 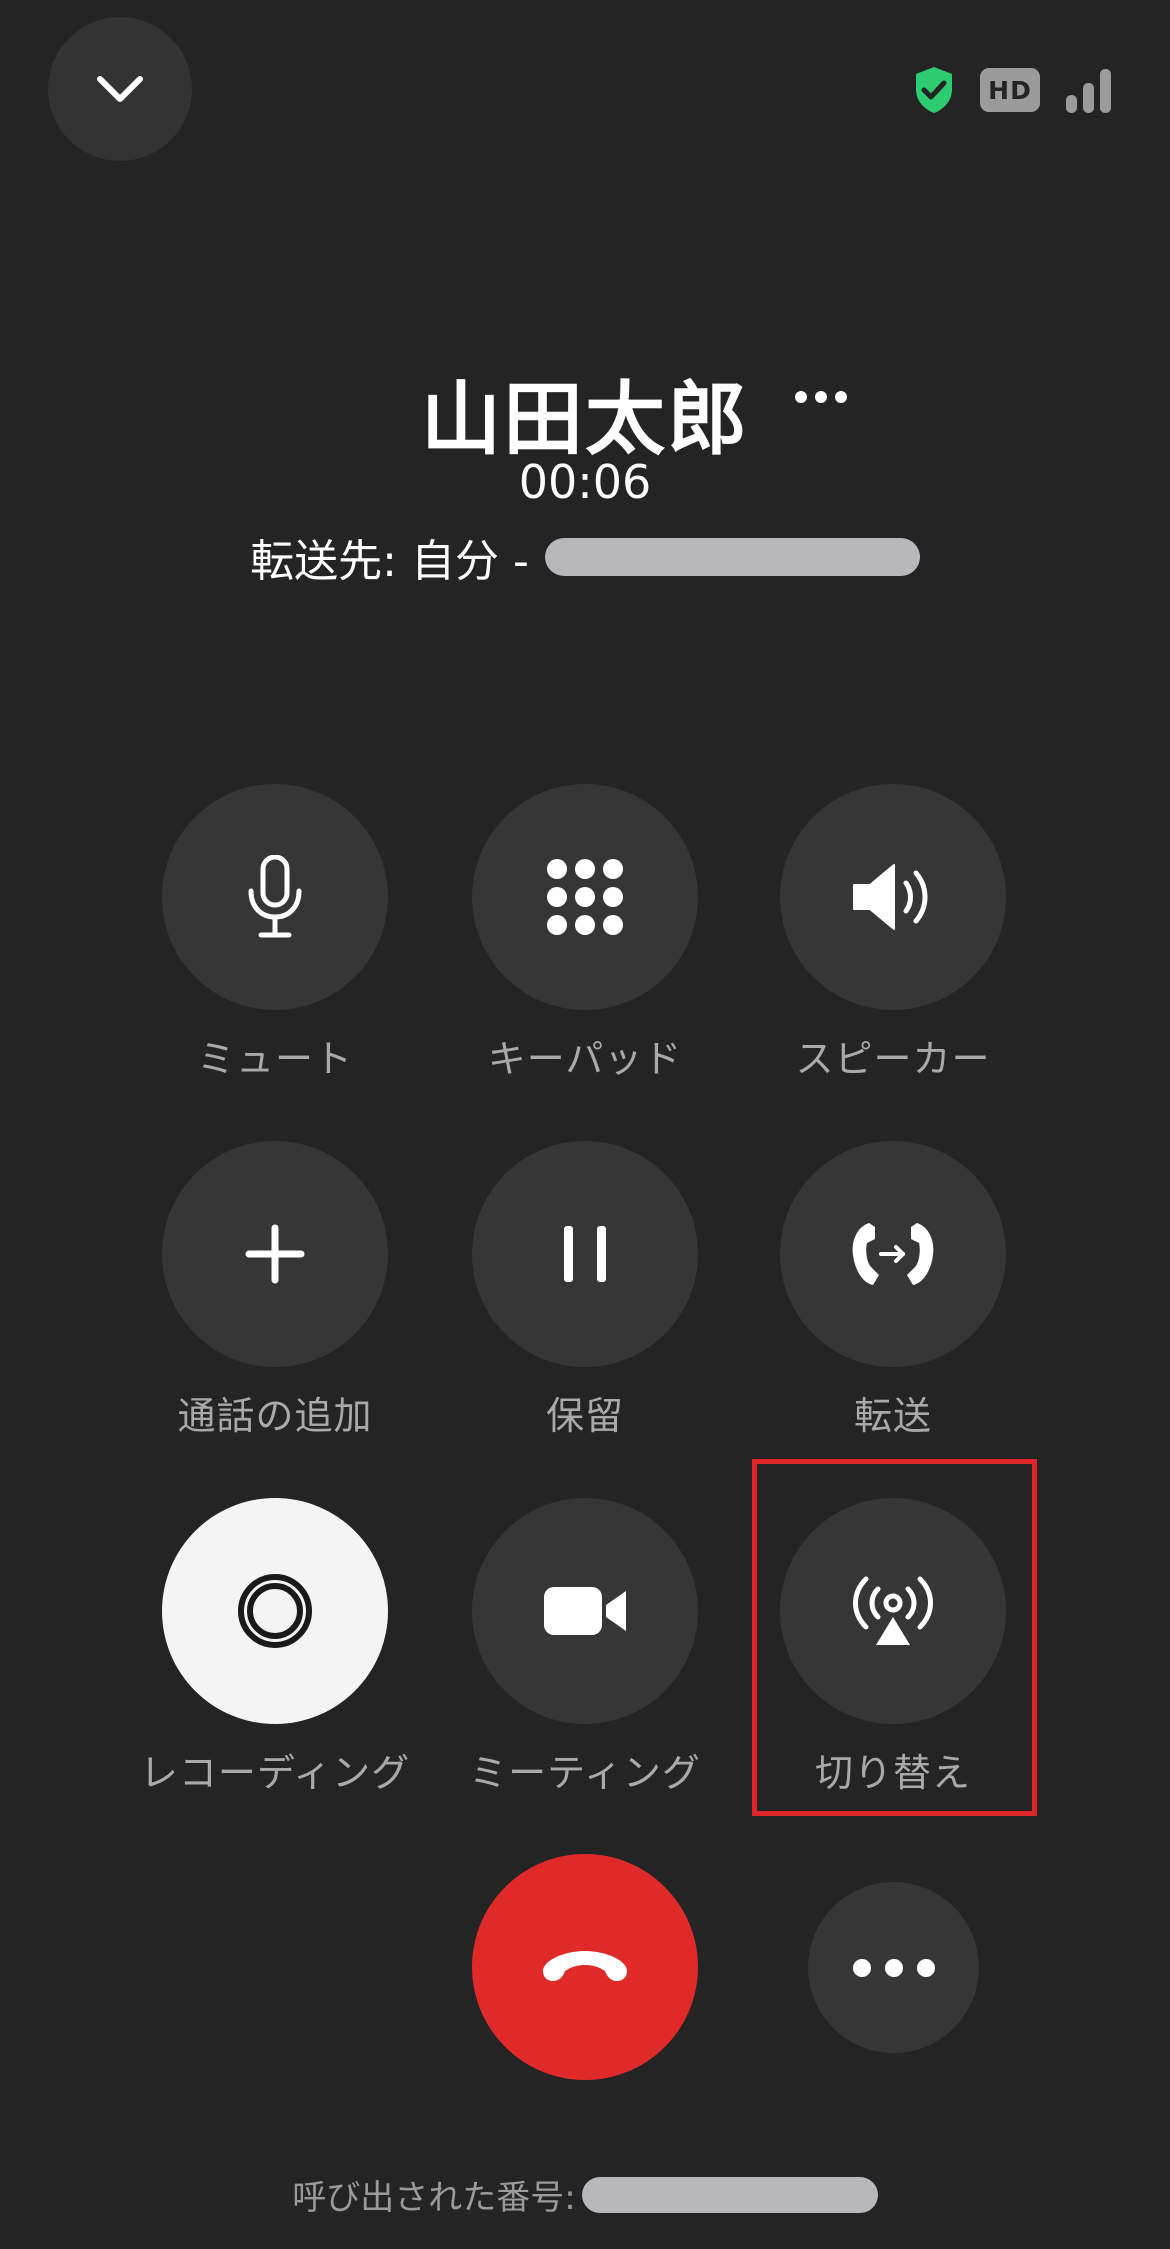 I want to click on chevron-down-icon, so click(x=120, y=89).